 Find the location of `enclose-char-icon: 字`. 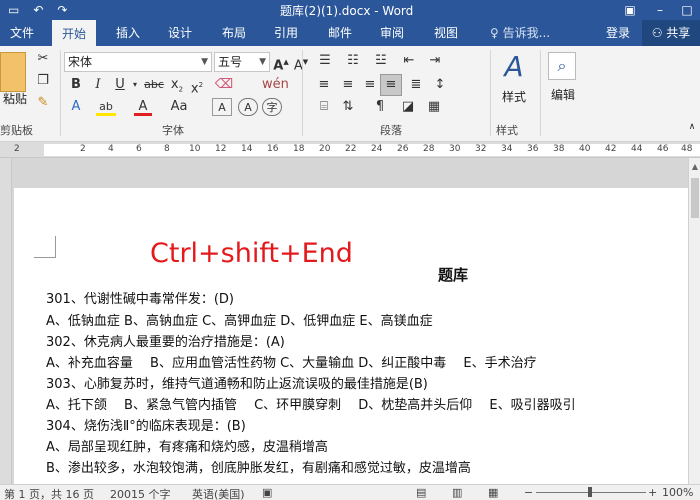

enclose-char-icon: 字 is located at coordinates (272, 107).